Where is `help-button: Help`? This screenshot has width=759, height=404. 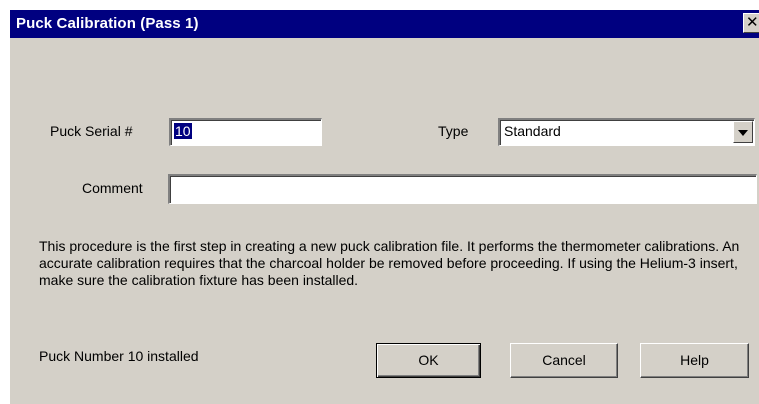
help-button: Help is located at coordinates (694, 360).